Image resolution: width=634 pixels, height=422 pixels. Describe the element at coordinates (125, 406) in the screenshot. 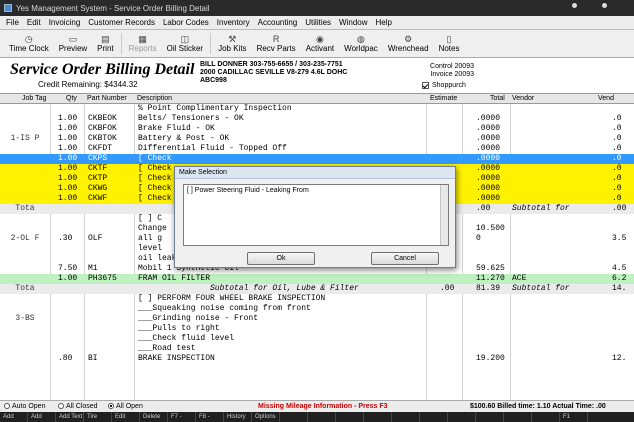

I see `all-open-option: All Open` at that location.